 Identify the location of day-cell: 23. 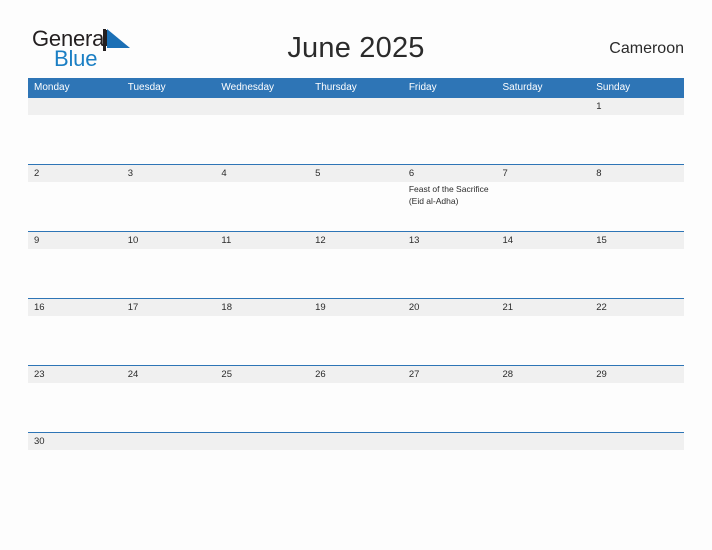
(75, 399).